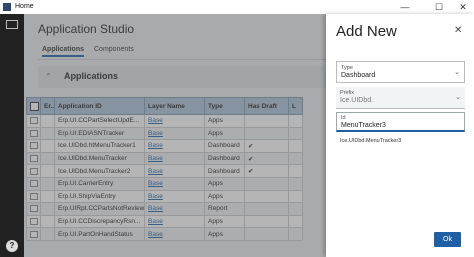 This screenshot has width=474, height=257. What do you see at coordinates (237, 7) in the screenshot?
I see `window-titlebar: Home — ☐ ✕` at bounding box center [237, 7].